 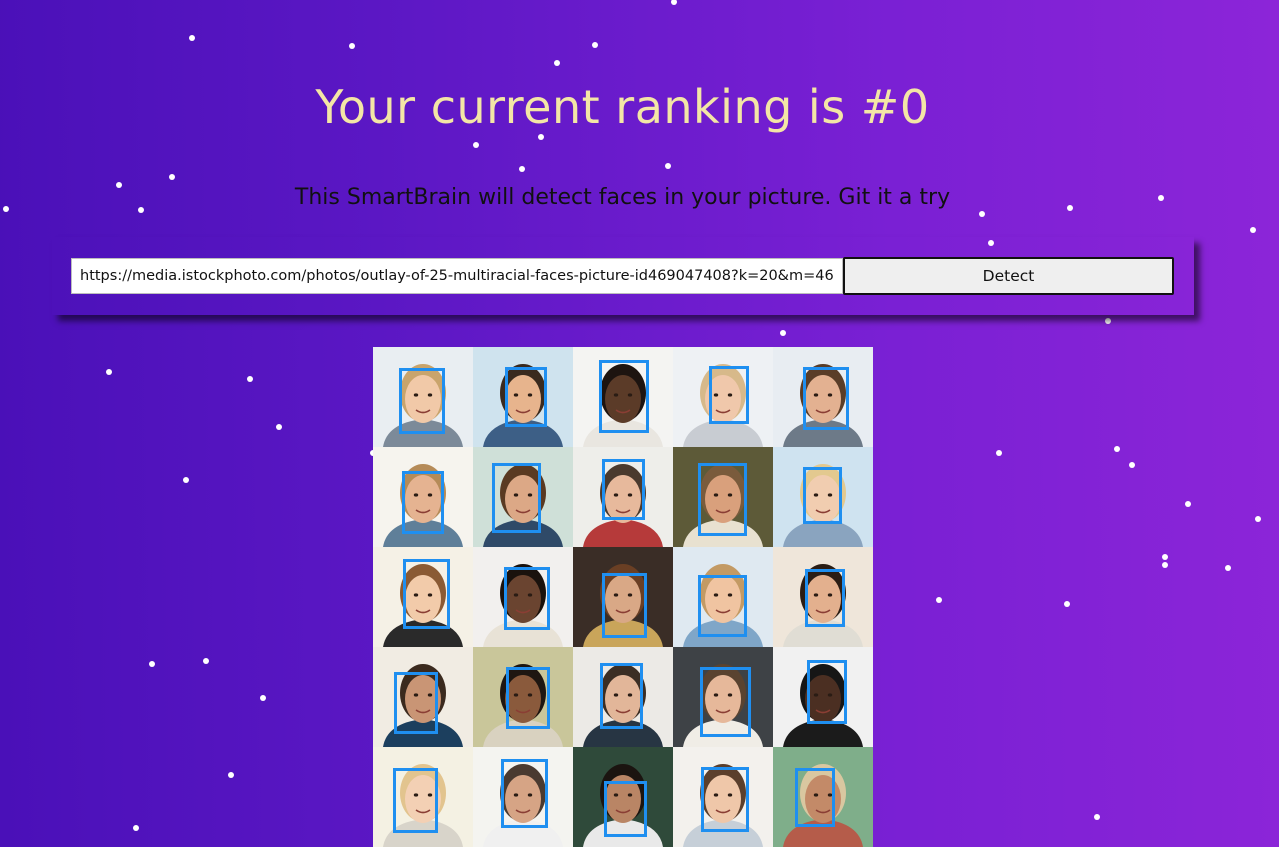 I want to click on ranking-heading: Your current ranking is #0, so click(x=622, y=107).